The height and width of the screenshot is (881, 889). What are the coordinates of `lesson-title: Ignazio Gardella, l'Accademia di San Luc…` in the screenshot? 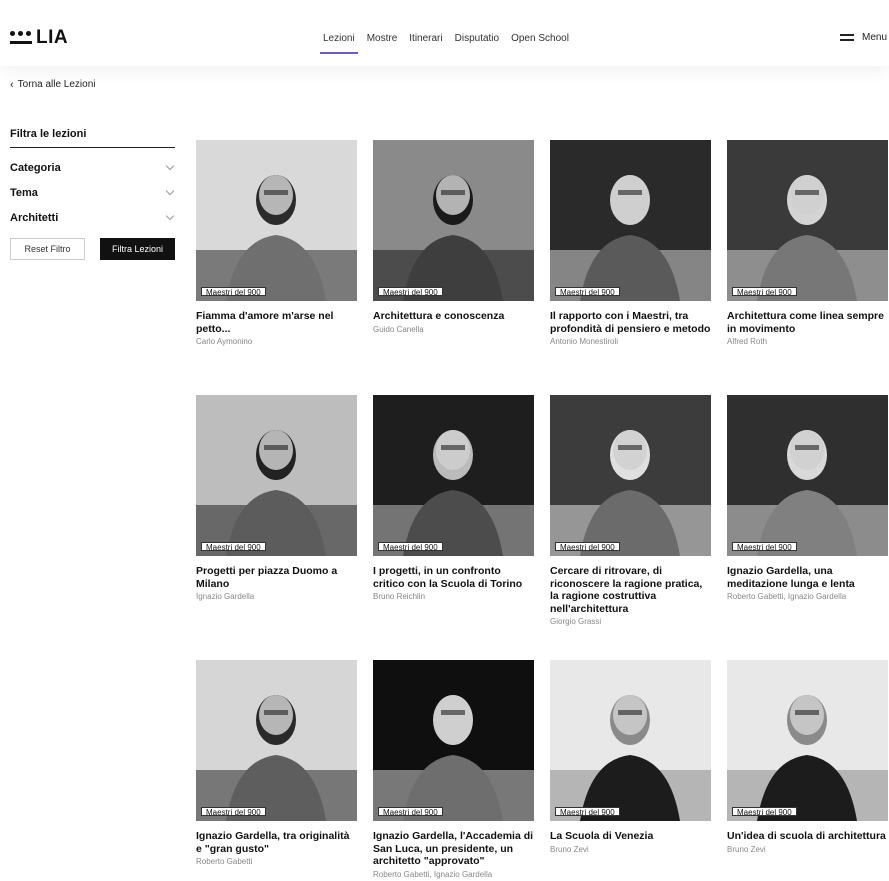 It's located at (453, 849).